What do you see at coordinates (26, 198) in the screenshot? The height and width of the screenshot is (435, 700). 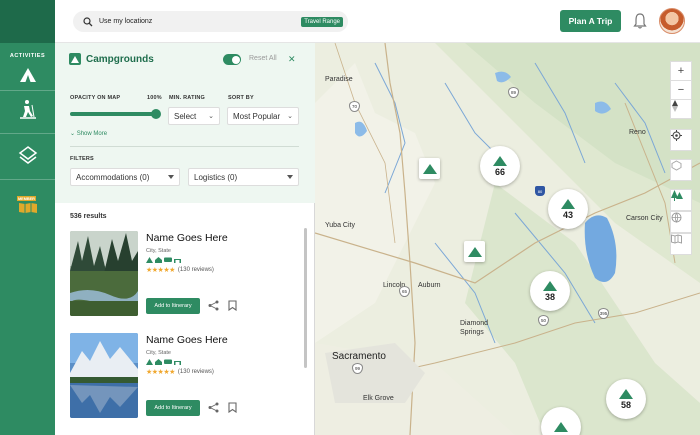 I see `member-label: MEMBER` at bounding box center [26, 198].